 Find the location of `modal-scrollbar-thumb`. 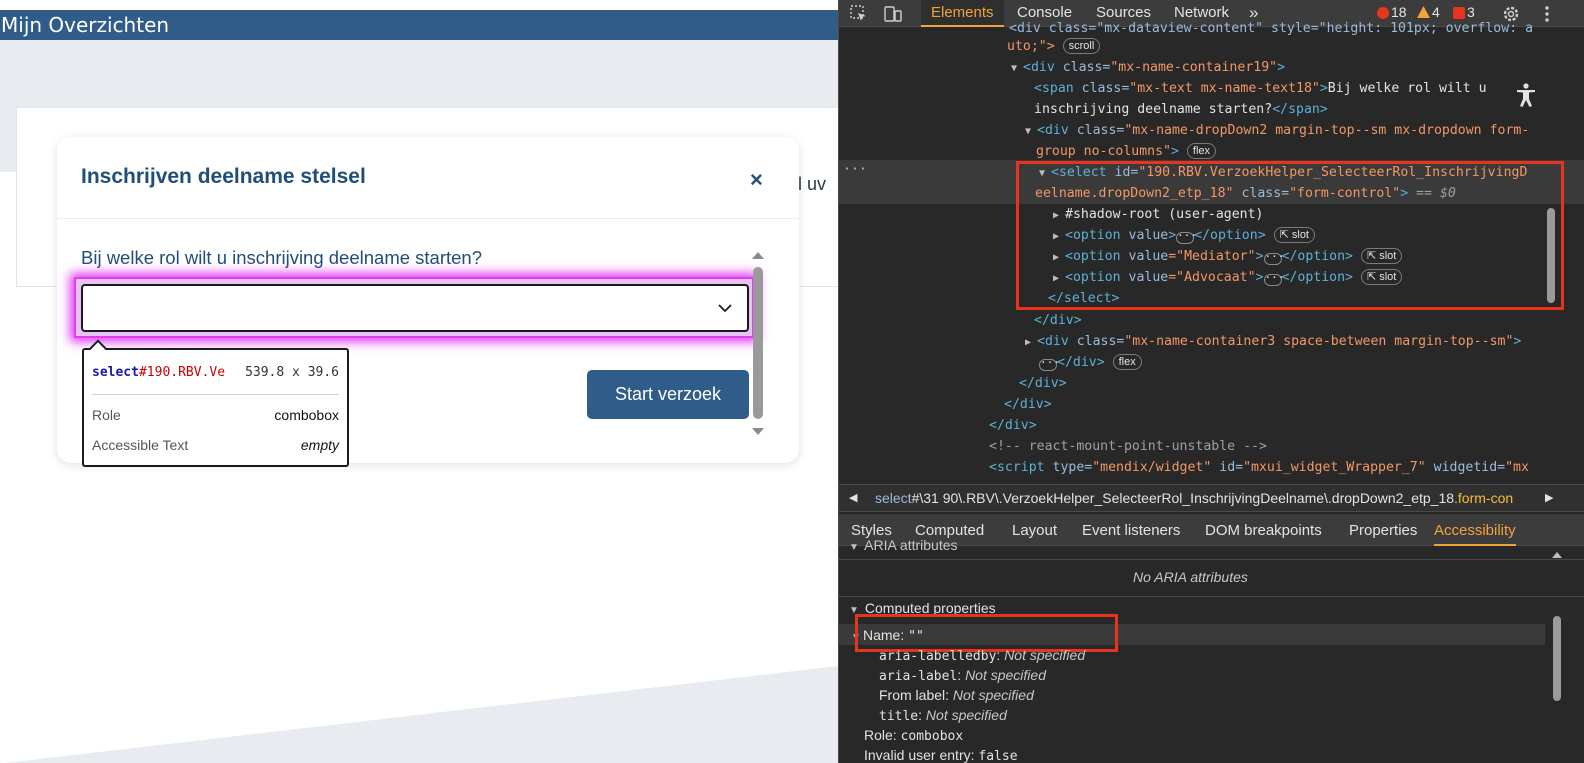

modal-scrollbar-thumb is located at coordinates (758, 343).